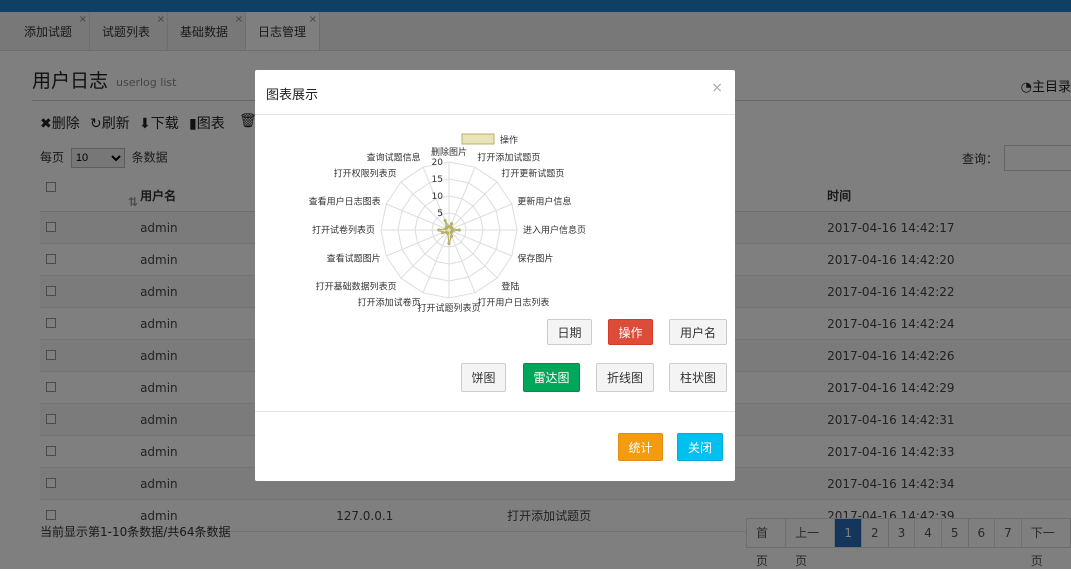 This screenshot has height=575, width=1071. What do you see at coordinates (437, 180) in the screenshot?
I see `radial-tick-label: 15` at bounding box center [437, 180].